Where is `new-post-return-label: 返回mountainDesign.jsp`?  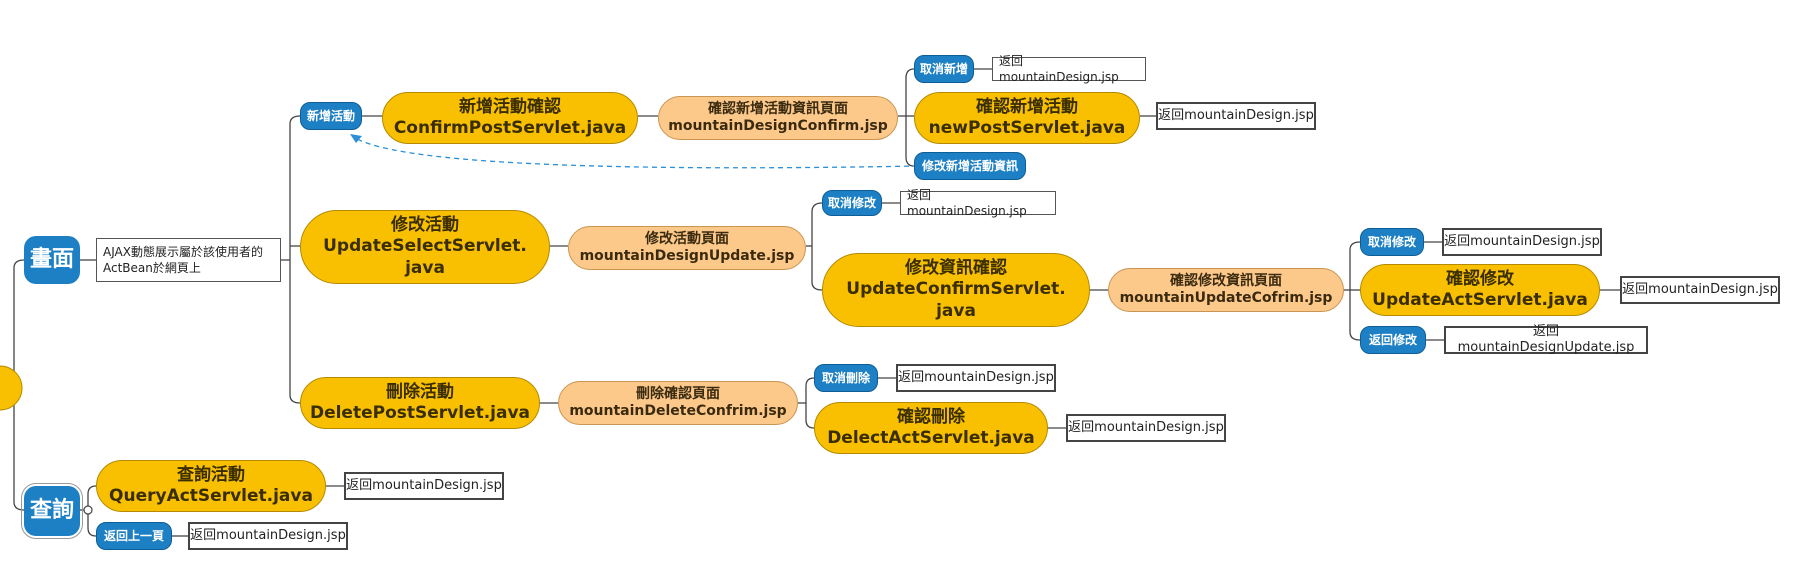
new-post-return-label: 返回mountainDesign.jsp is located at coordinates (1236, 115).